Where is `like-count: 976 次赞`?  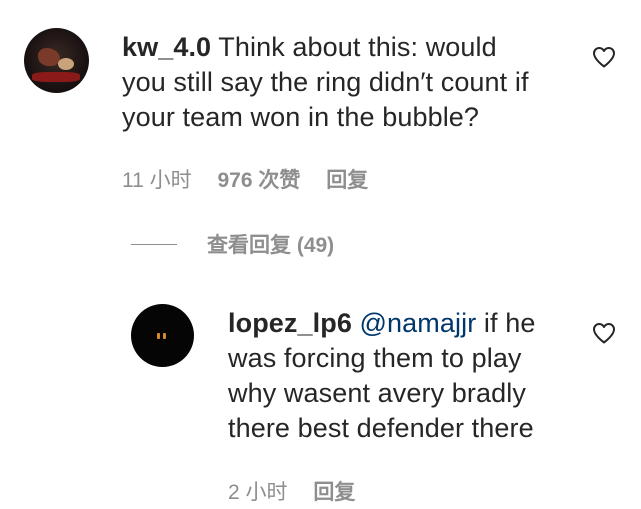
like-count: 976 次赞 is located at coordinates (258, 180).